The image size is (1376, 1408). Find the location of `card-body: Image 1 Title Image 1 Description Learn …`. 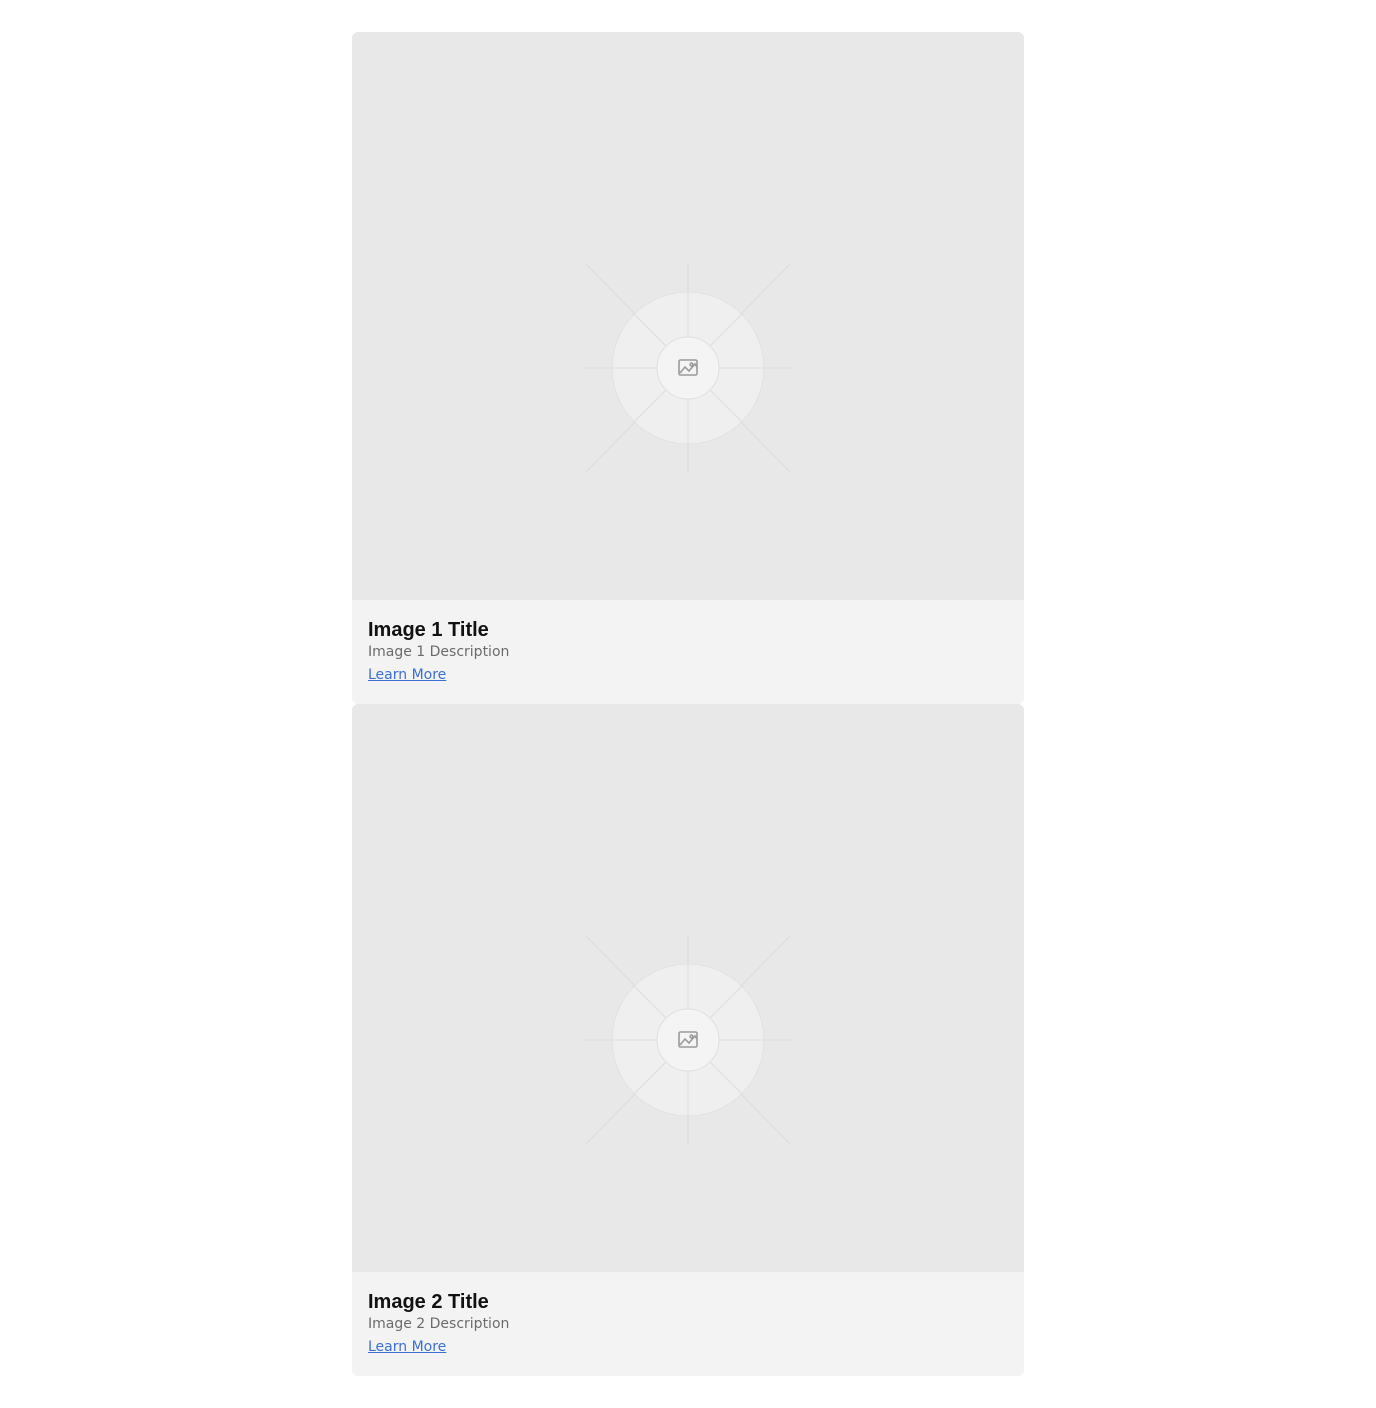

card-body: Image 1 Title Image 1 Description Learn … is located at coordinates (688, 652).